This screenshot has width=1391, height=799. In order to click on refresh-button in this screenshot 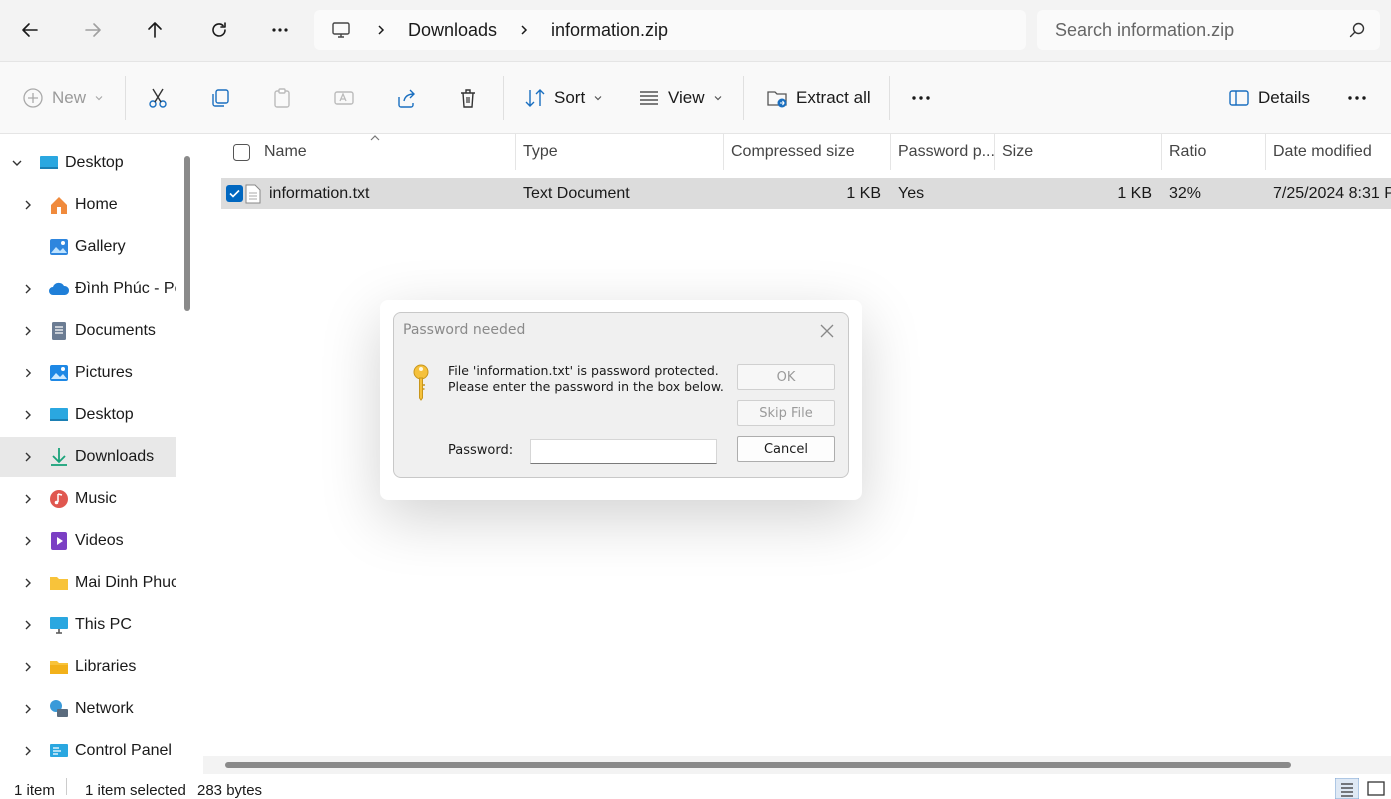, I will do `click(219, 30)`.